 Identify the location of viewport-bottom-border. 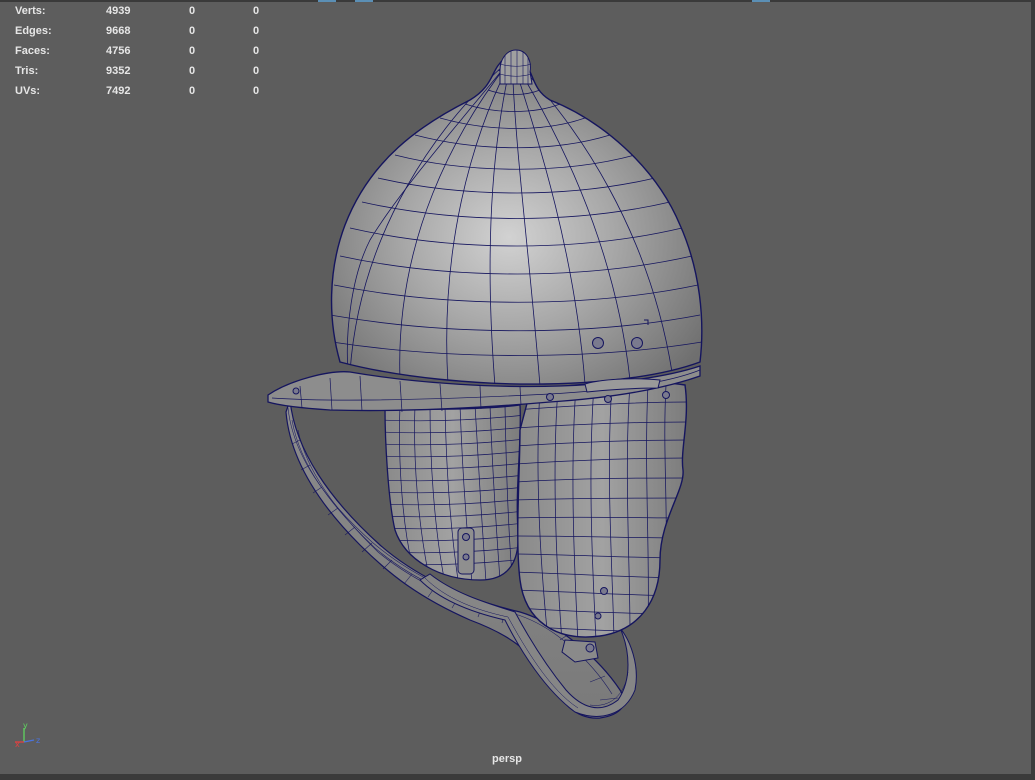
(517, 777).